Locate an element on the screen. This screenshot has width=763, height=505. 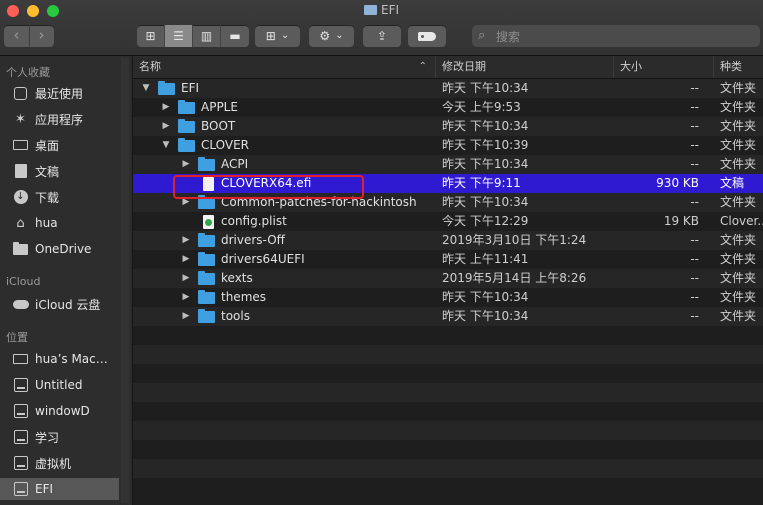
column-header: 名称 ⌃ 修改日期 大小 种类 is located at coordinates (448, 67).